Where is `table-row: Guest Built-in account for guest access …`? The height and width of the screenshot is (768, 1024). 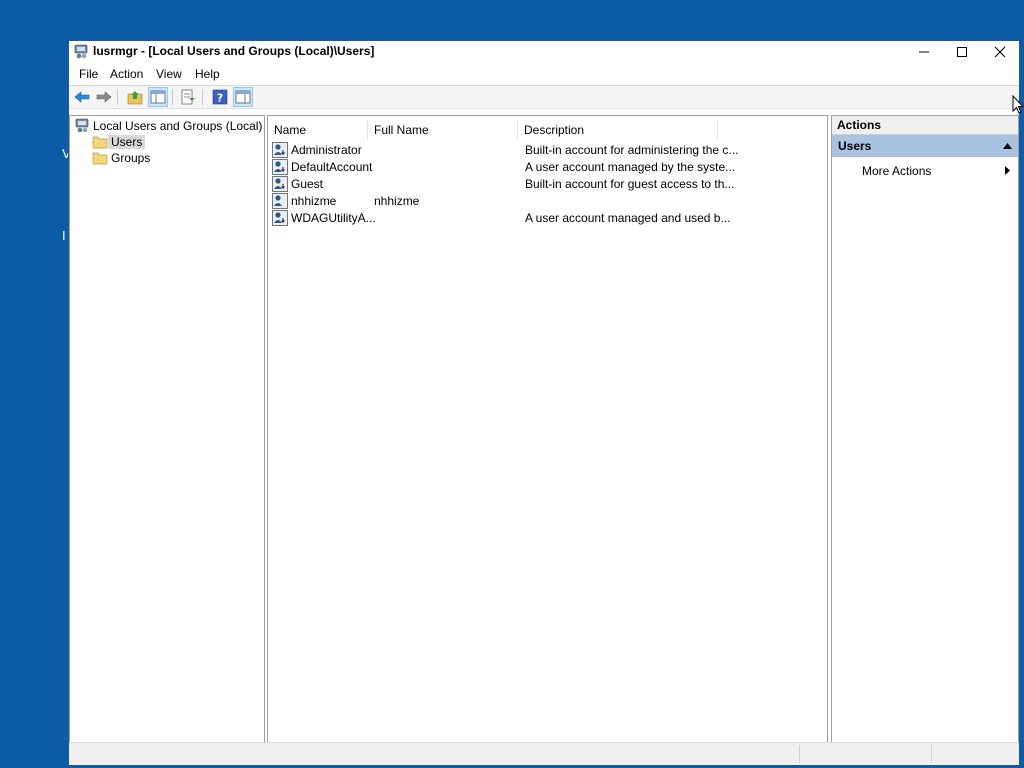 table-row: Guest Built-in account for guest access … is located at coordinates (542, 184).